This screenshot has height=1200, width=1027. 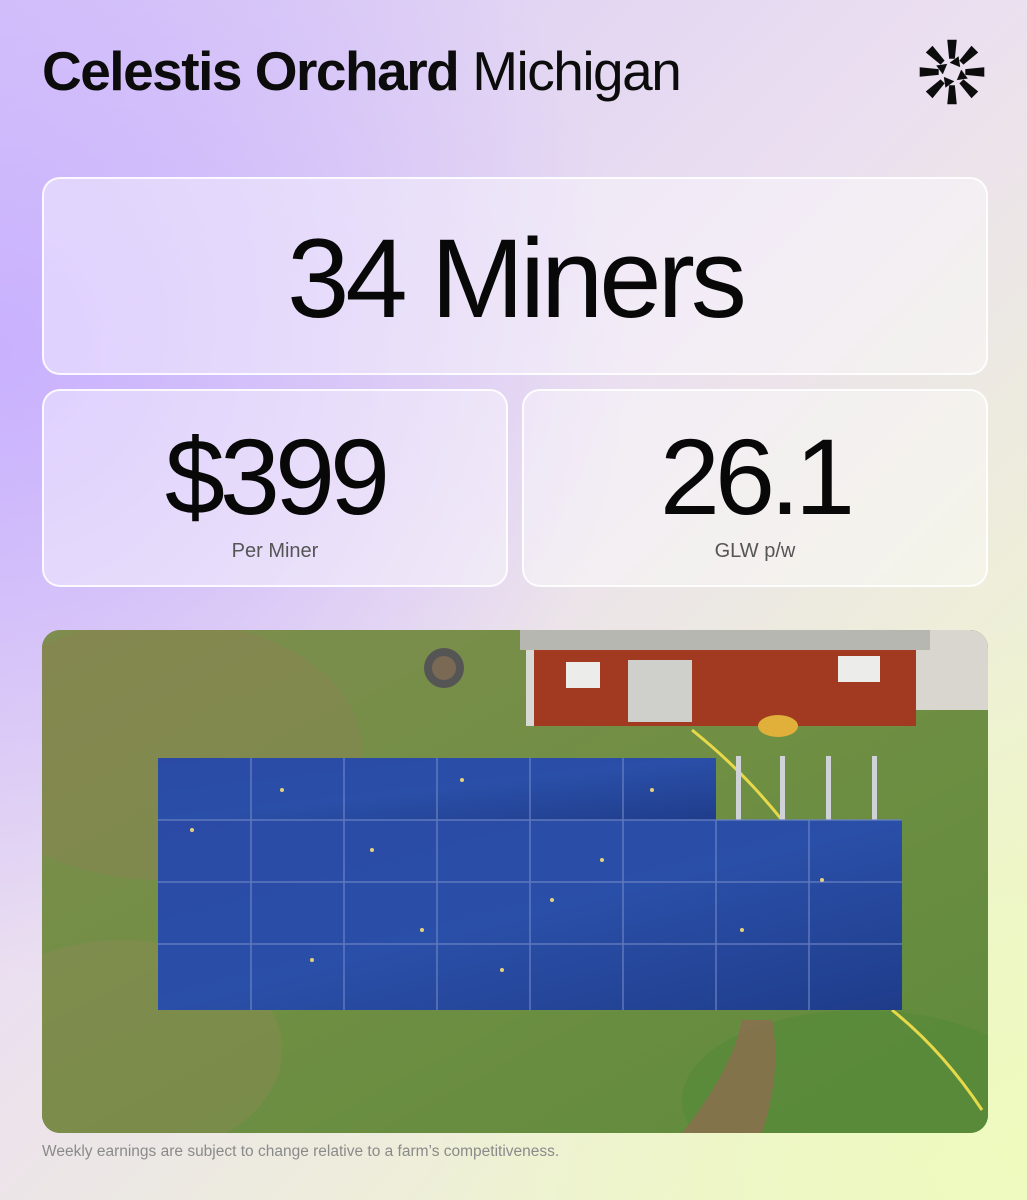 I want to click on price-card: $399 Per Miner, so click(x=275, y=488).